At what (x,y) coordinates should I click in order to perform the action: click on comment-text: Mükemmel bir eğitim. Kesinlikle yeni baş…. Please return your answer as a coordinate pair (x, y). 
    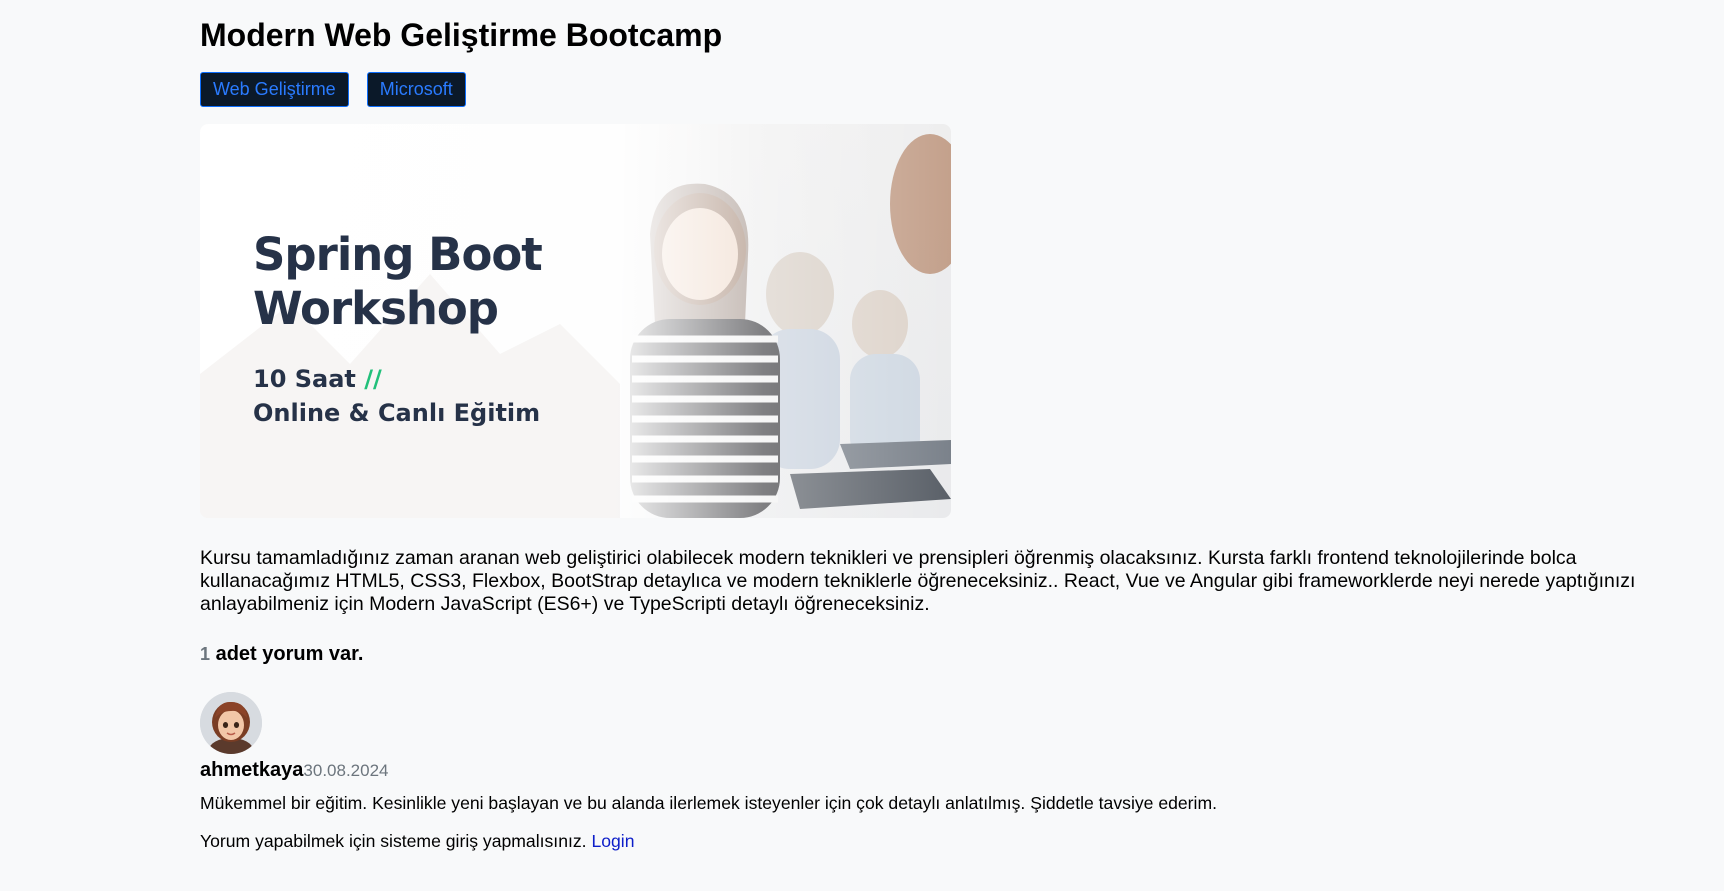
    Looking at the image, I should click on (708, 803).